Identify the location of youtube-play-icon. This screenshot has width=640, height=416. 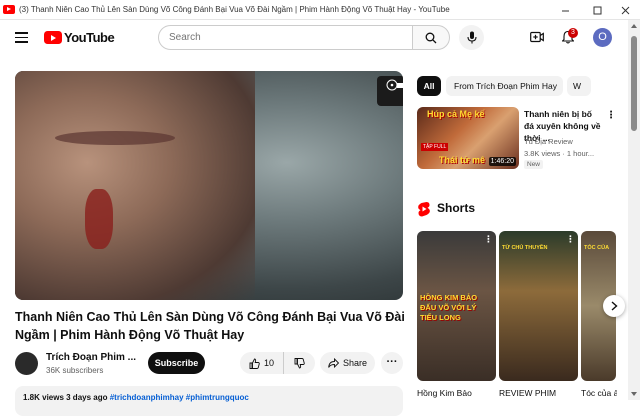
(53, 37).